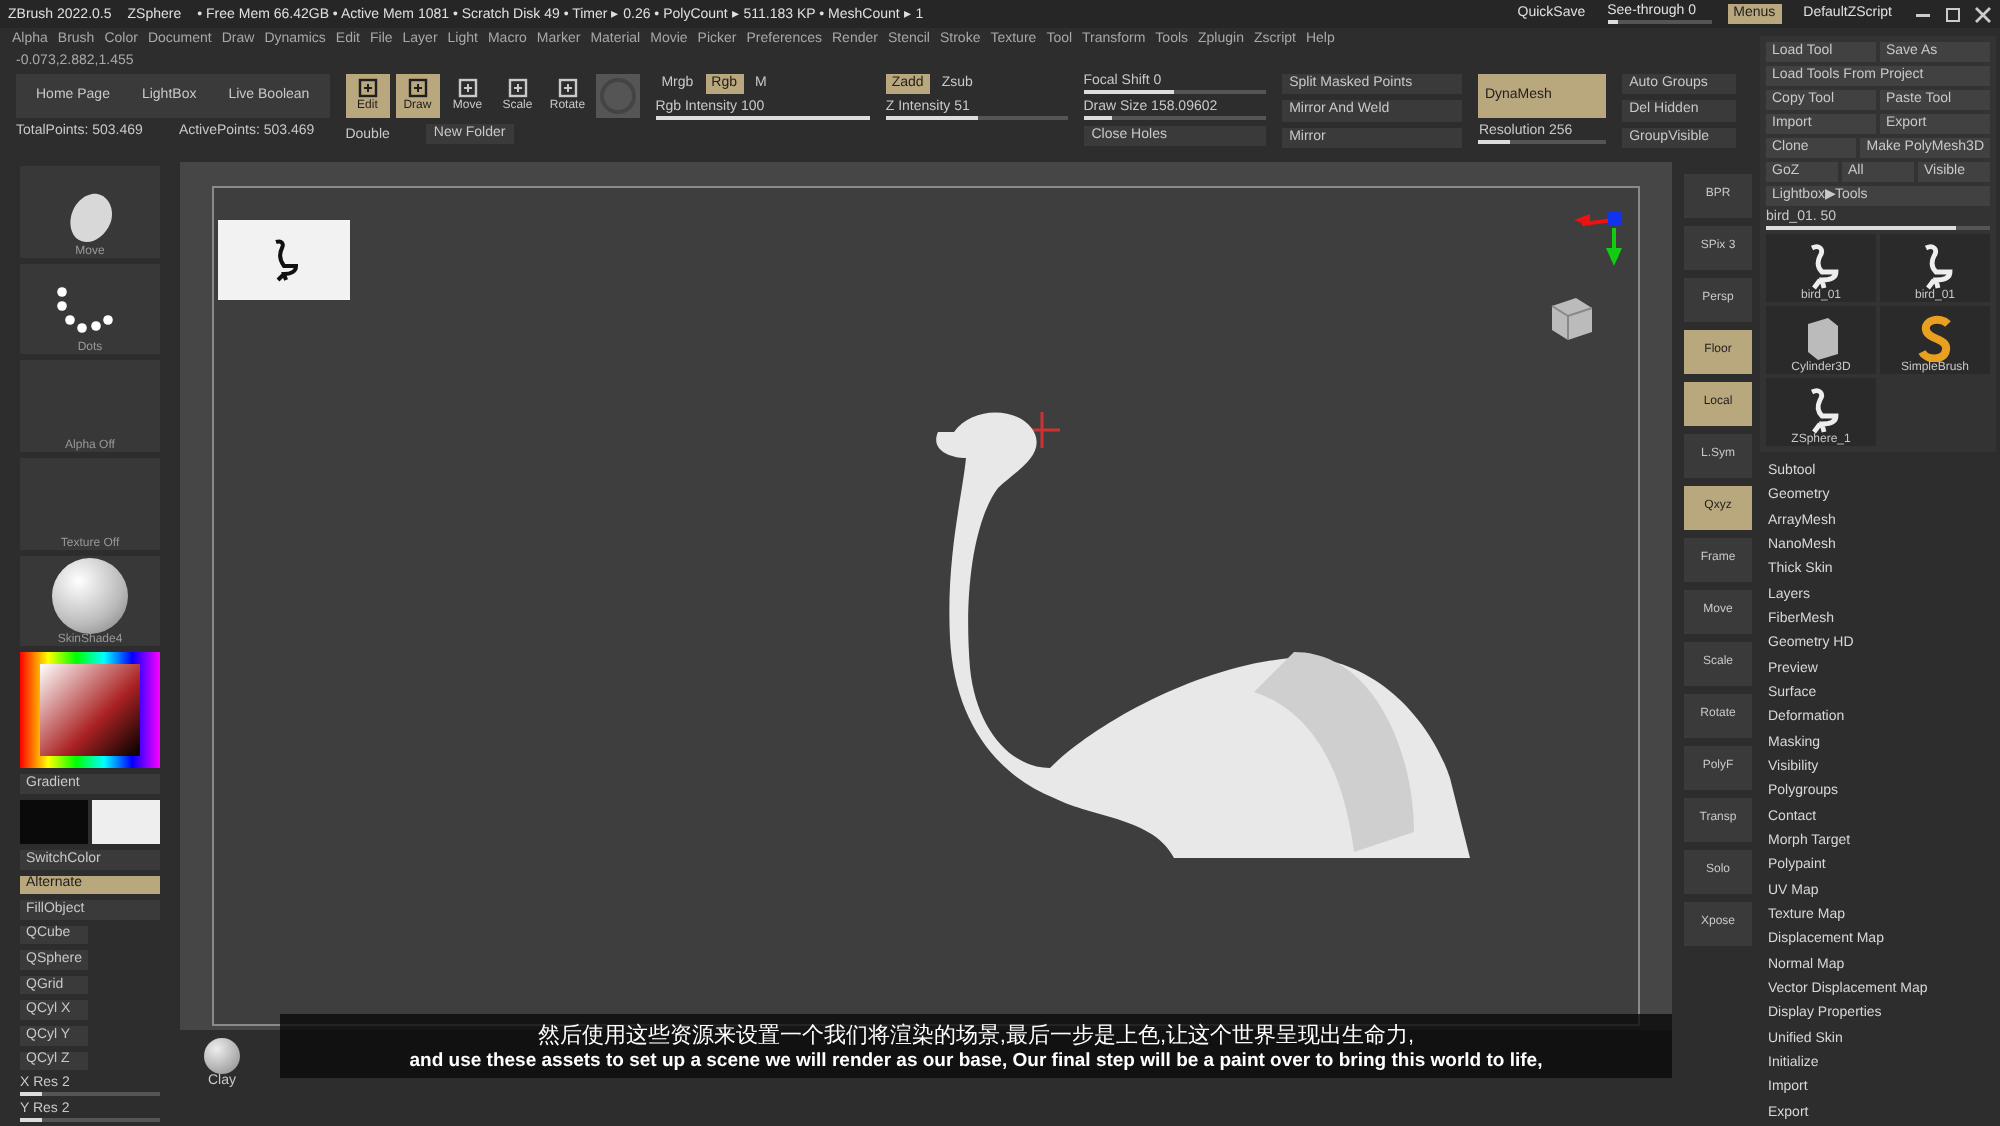 The image size is (2000, 1126). I want to click on s-brush-icon, so click(1935, 338).